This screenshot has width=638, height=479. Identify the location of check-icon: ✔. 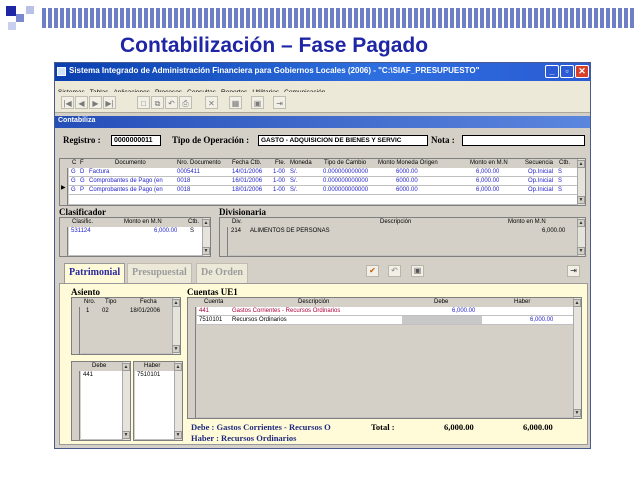
(372, 271).